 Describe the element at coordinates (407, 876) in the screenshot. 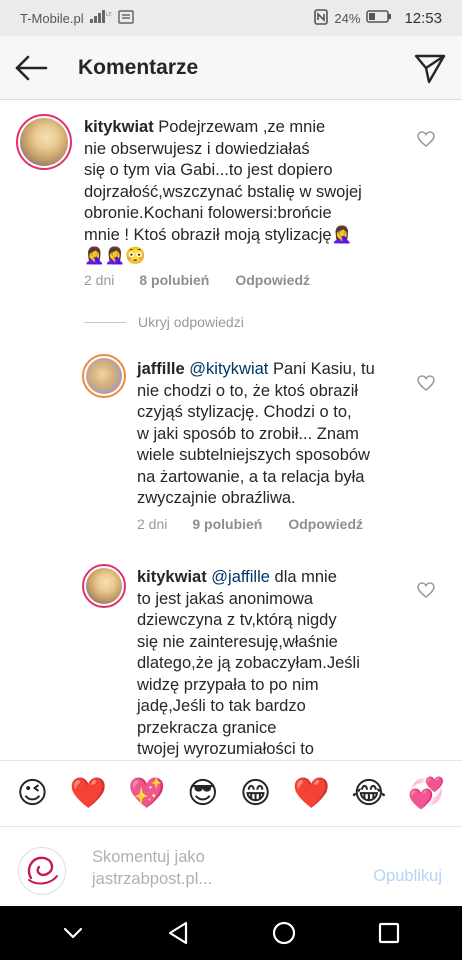

I see `publish-button: Opublikuj` at that location.